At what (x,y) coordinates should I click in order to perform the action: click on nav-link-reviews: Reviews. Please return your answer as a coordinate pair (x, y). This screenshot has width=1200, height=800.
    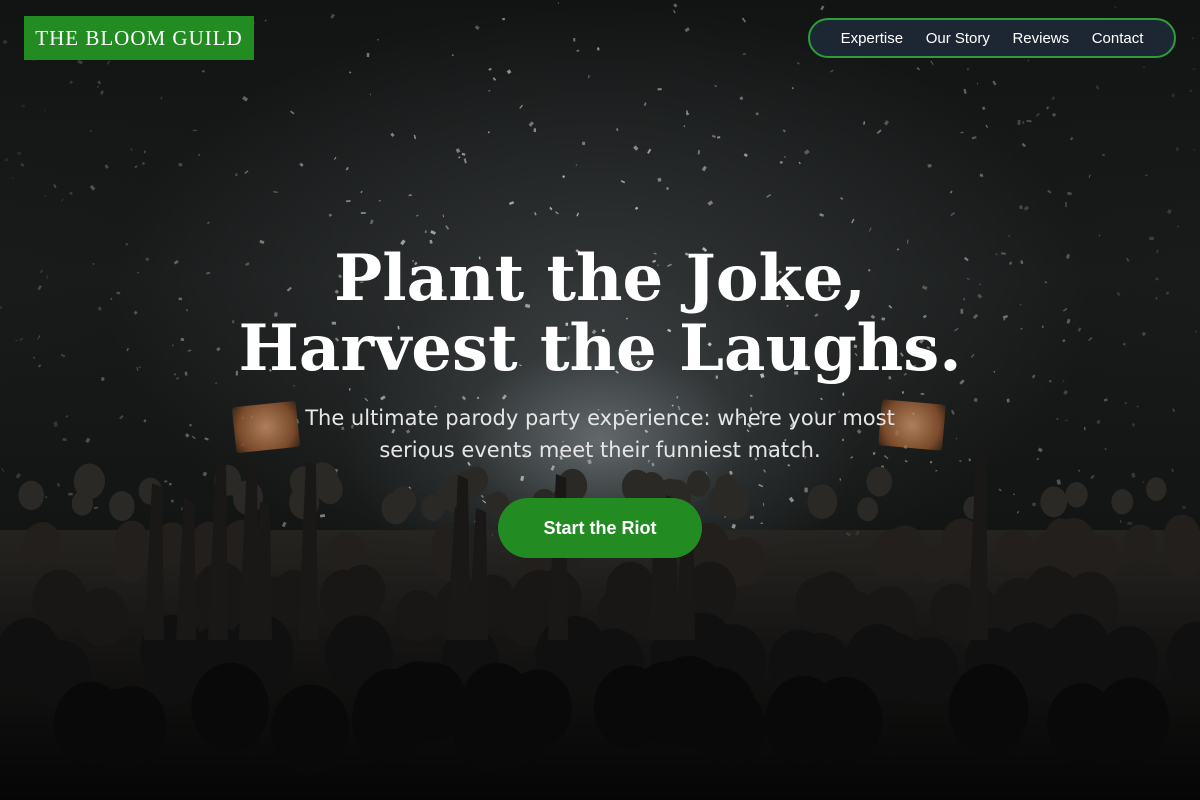
    Looking at the image, I should click on (1040, 38).